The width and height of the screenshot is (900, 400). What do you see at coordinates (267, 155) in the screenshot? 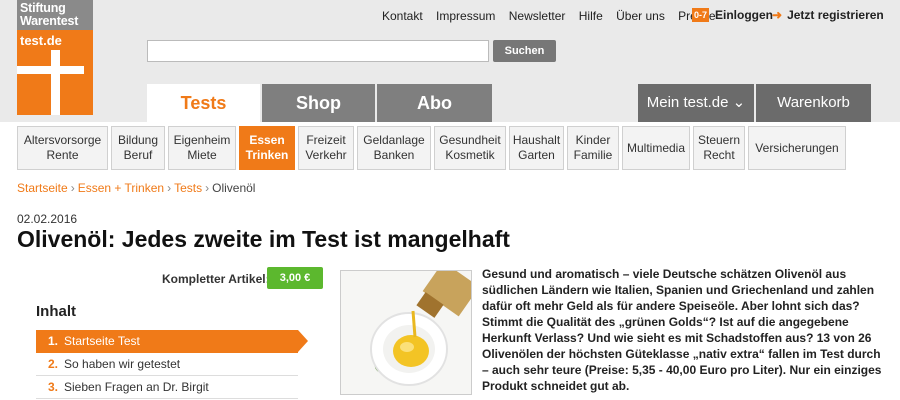
I see `cat-label: Trinken` at bounding box center [267, 155].